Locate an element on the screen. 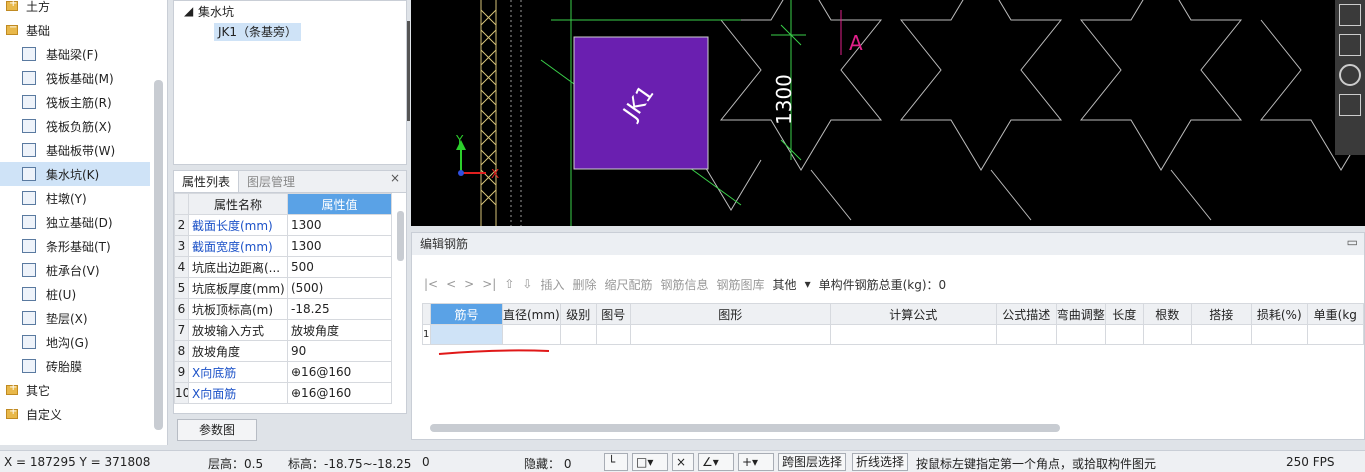  property-value: (500) is located at coordinates (339, 288).